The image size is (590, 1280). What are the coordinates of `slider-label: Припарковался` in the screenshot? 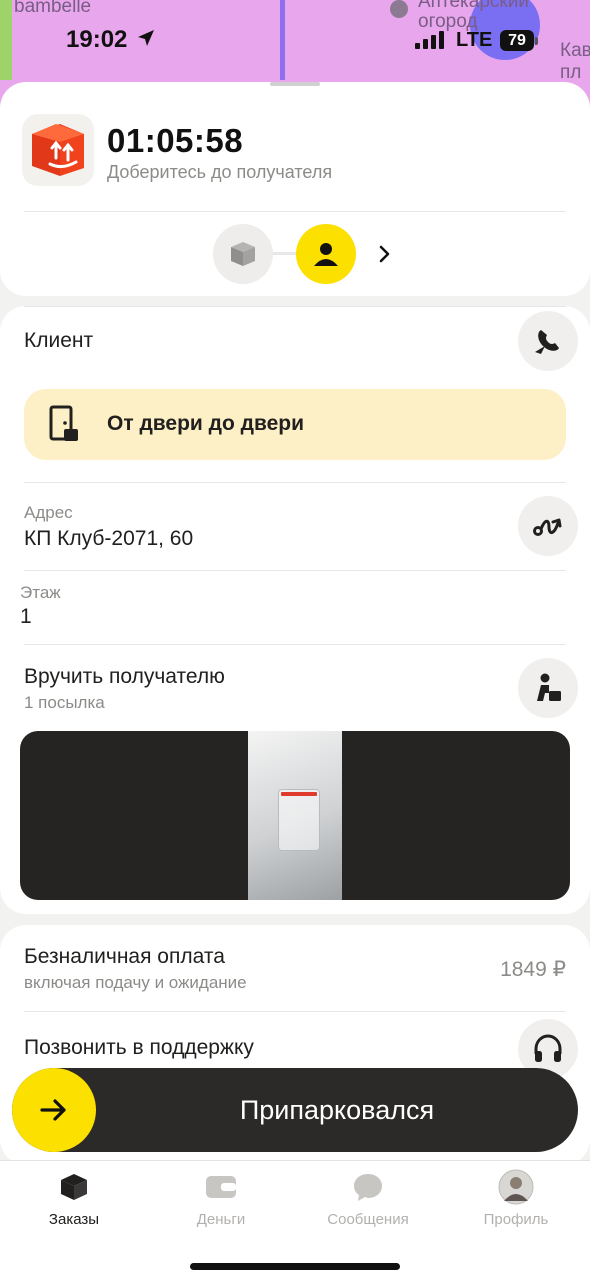 It's located at (337, 1110).